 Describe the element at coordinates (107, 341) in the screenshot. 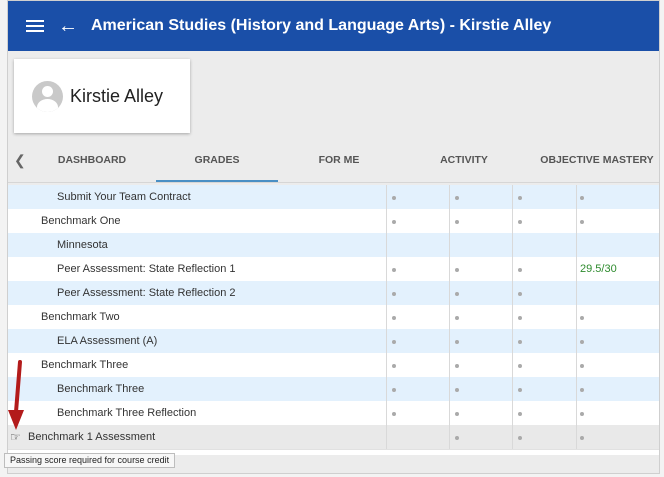

I see `row-label: ELA Assessment (A)` at that location.